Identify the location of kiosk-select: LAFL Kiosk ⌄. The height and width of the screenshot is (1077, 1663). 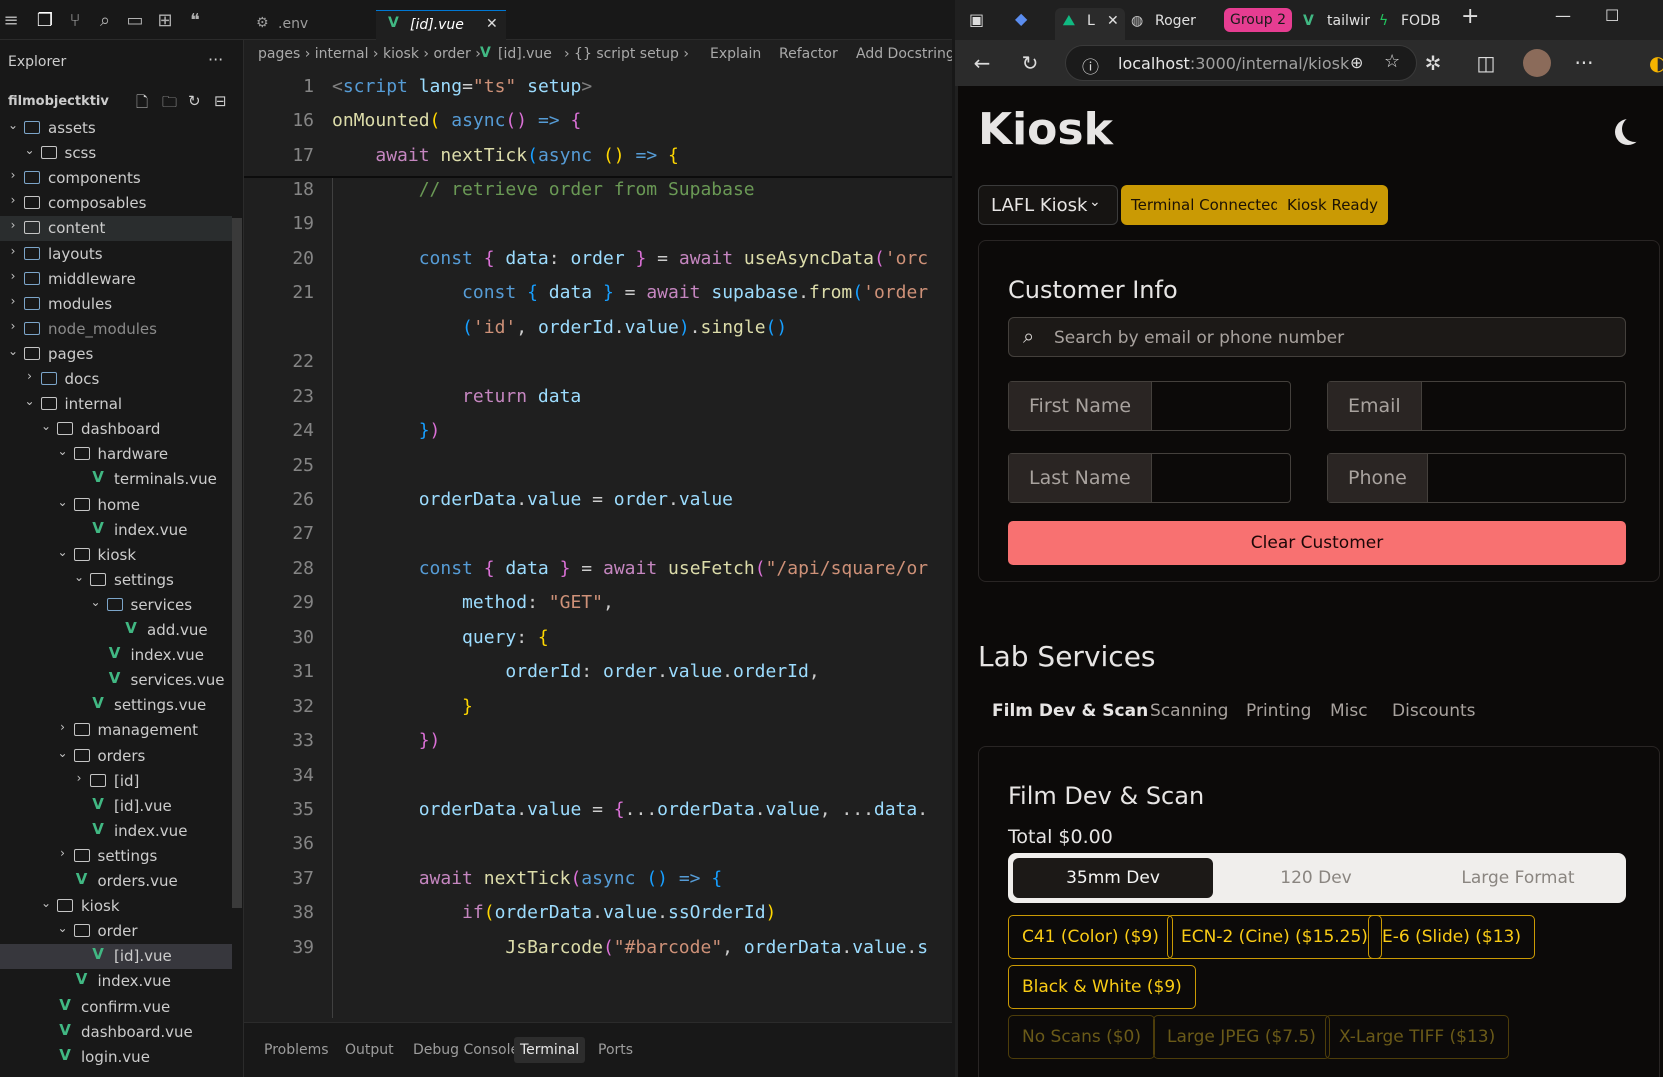
(1048, 205).